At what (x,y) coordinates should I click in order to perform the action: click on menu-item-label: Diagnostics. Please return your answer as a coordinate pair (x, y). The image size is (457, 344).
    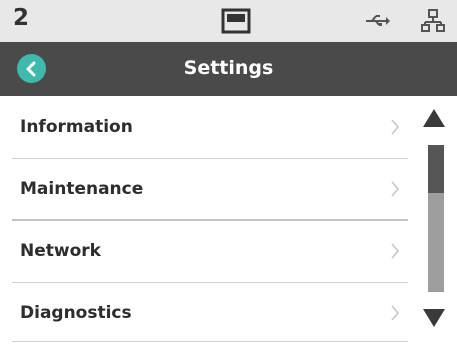
    Looking at the image, I should click on (76, 313).